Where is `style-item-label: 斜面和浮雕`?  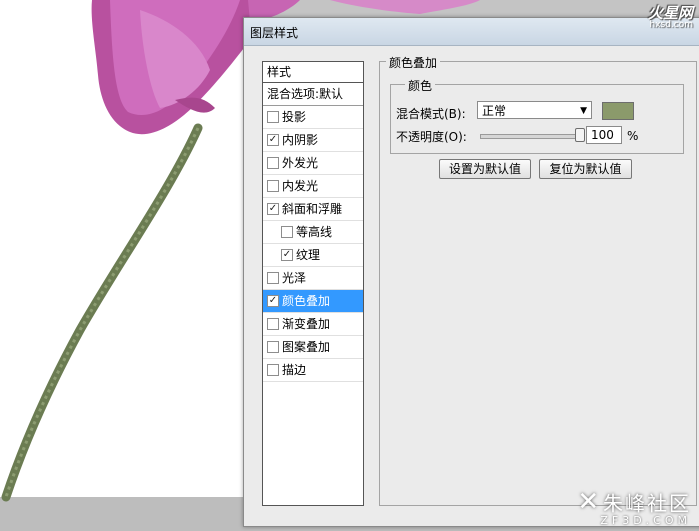 style-item-label: 斜面和浮雕 is located at coordinates (312, 209).